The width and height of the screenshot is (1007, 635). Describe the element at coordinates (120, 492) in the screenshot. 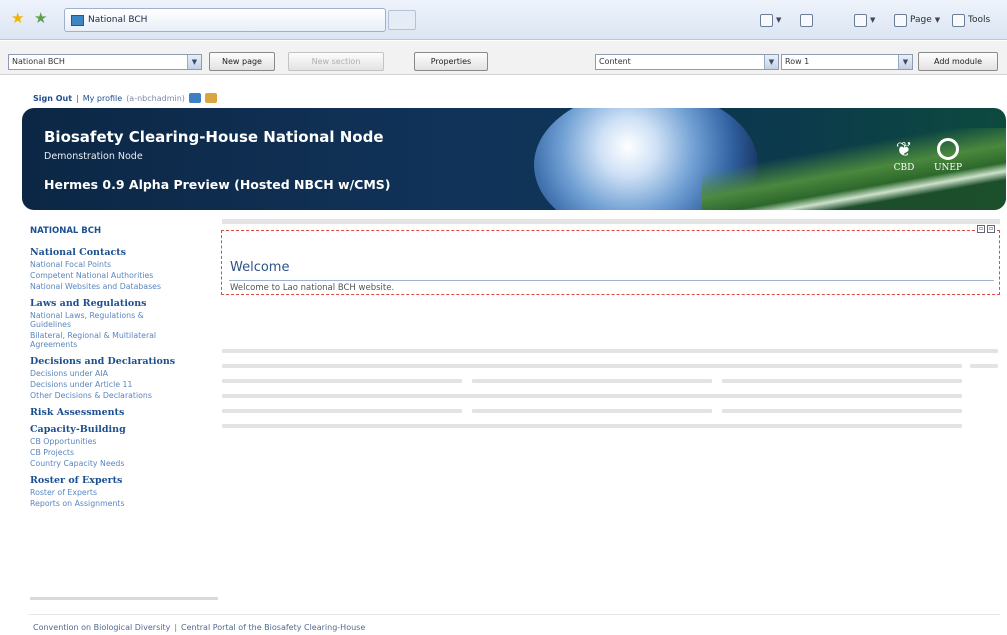

I see `nav-link-roster-of-experts: Roster of Experts` at that location.